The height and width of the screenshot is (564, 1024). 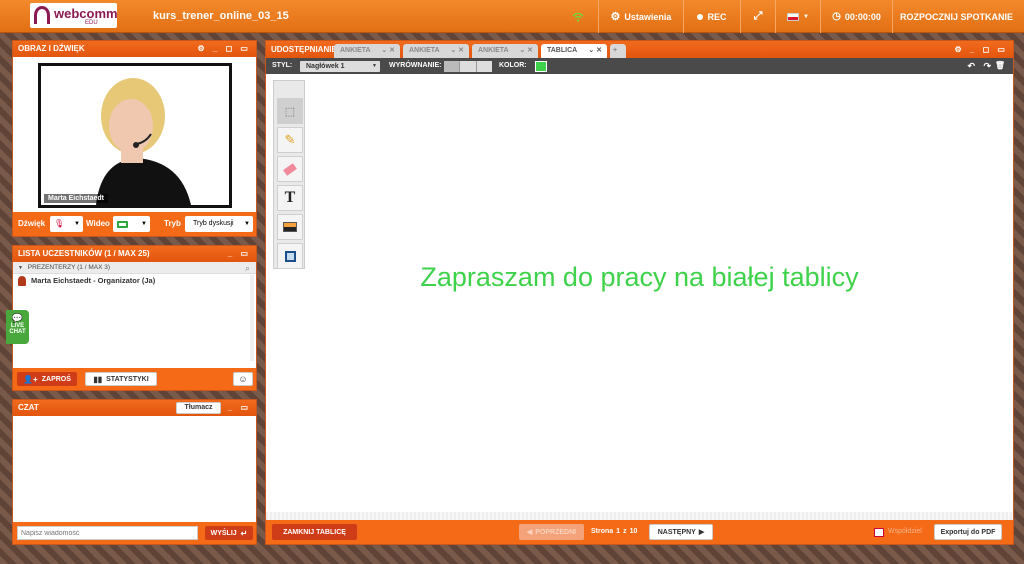 What do you see at coordinates (793, 16) in the screenshot?
I see `flag-pl-icon` at bounding box center [793, 16].